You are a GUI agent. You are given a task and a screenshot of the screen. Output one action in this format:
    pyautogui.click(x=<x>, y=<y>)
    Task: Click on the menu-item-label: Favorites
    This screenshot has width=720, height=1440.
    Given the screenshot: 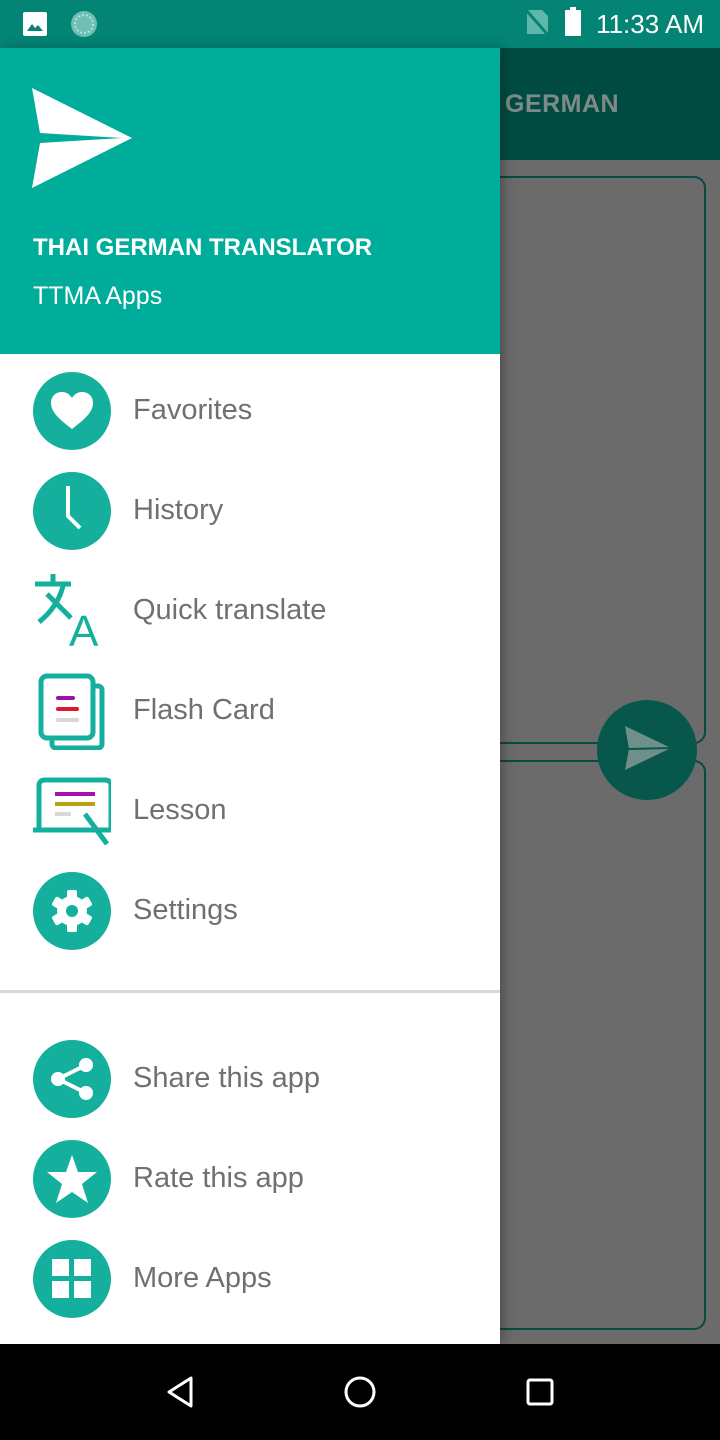 What is the action you would take?
    pyautogui.click(x=193, y=409)
    